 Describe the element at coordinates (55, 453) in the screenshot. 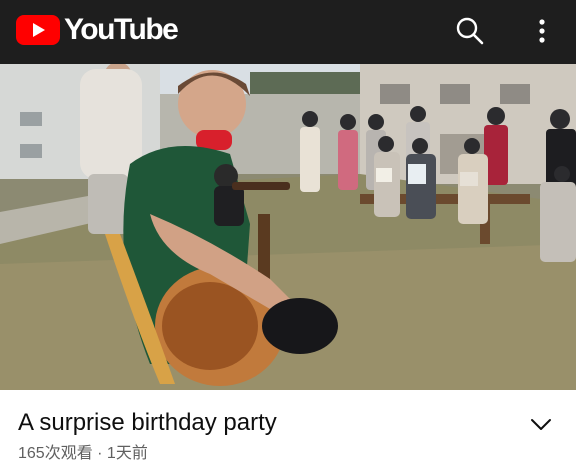

I see `view-count: 165次观看` at that location.